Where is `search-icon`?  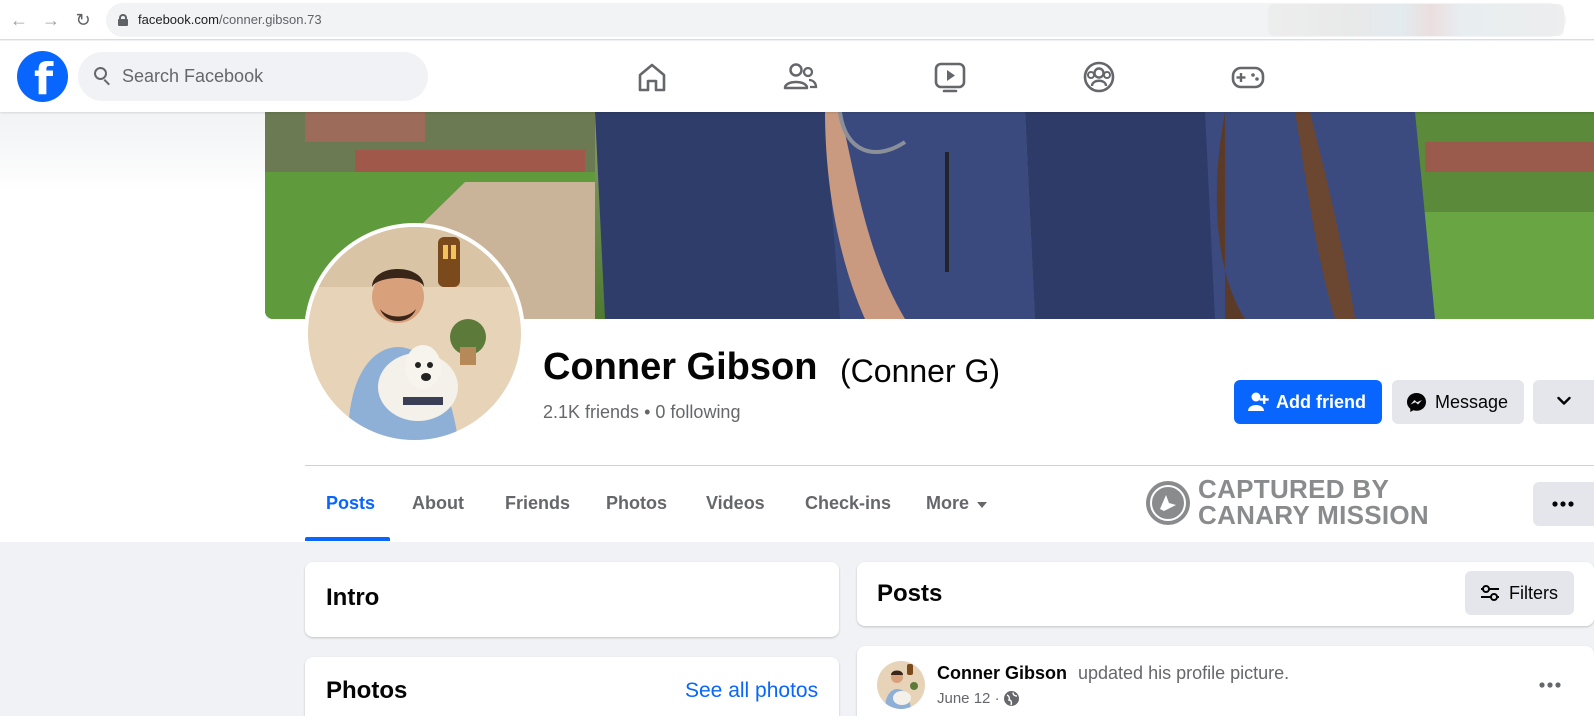
search-icon is located at coordinates (102, 76).